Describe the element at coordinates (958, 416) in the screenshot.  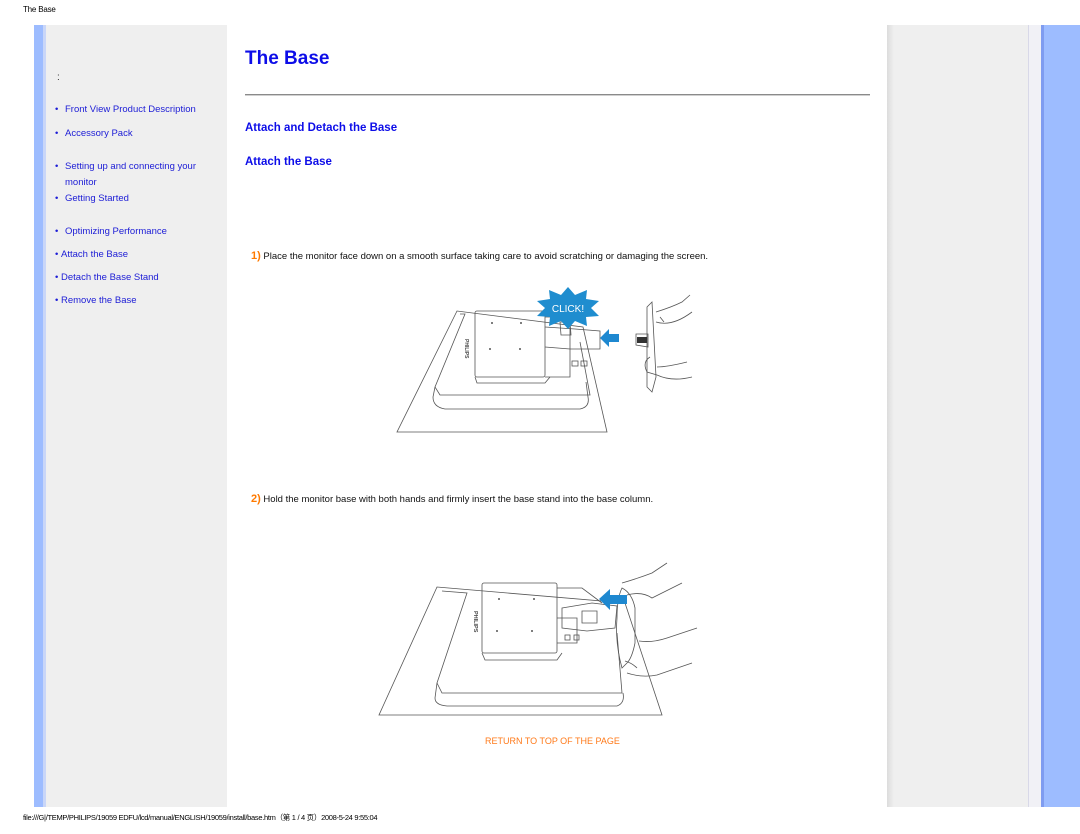
I see `right-panel` at that location.